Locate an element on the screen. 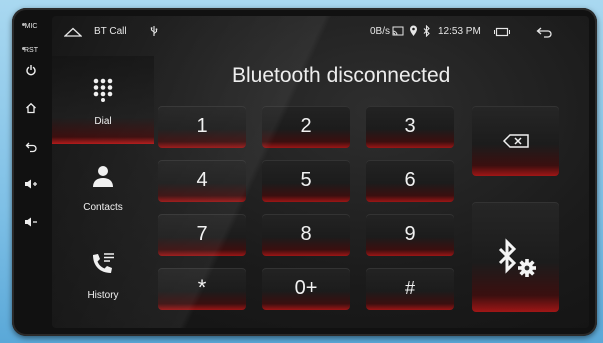  key-hash: # is located at coordinates (410, 289).